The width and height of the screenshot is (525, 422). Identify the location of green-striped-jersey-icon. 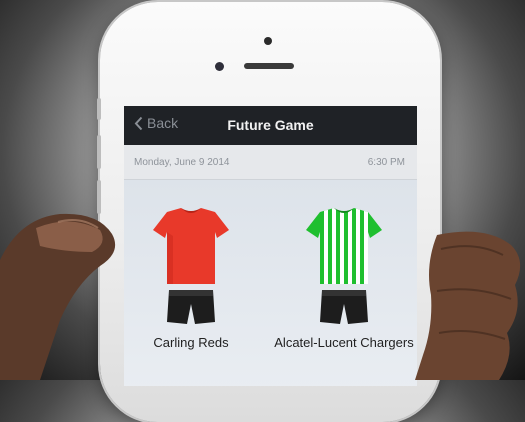
(344, 266).